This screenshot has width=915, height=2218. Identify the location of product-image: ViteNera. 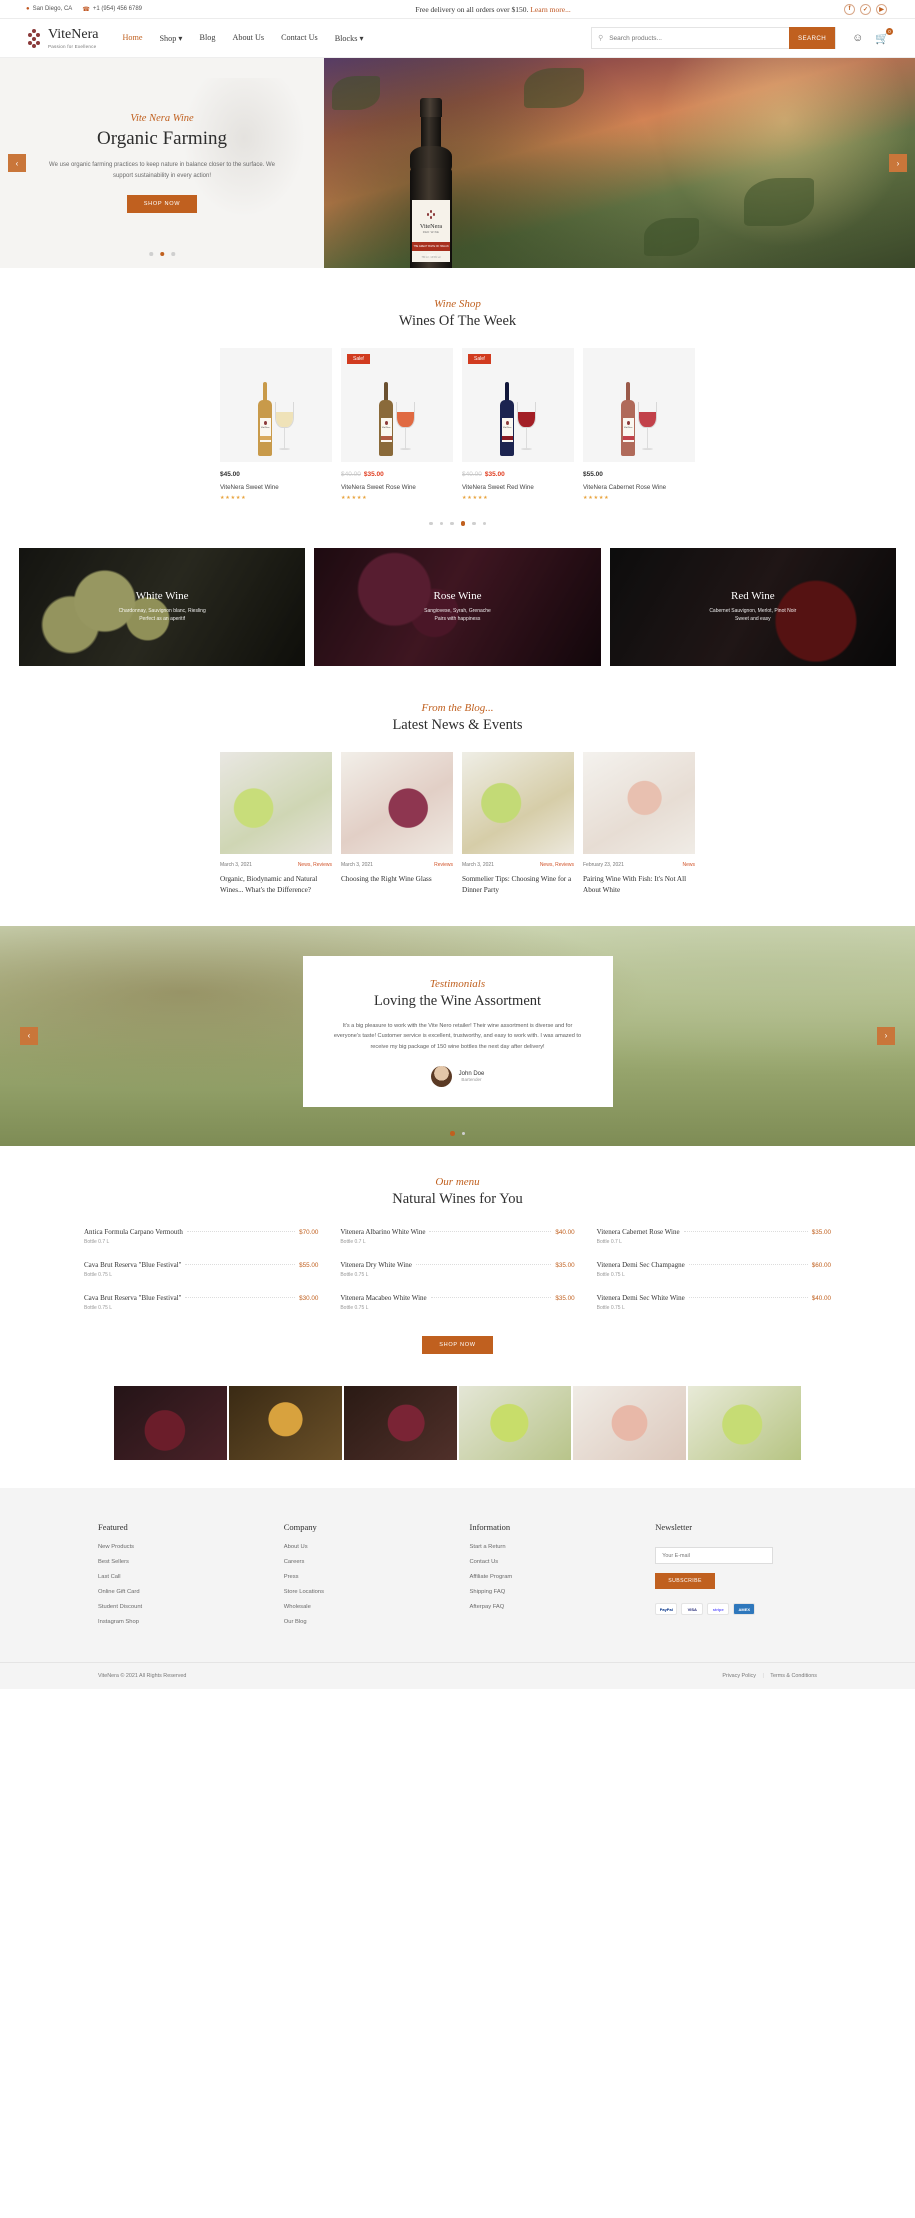
(276, 405).